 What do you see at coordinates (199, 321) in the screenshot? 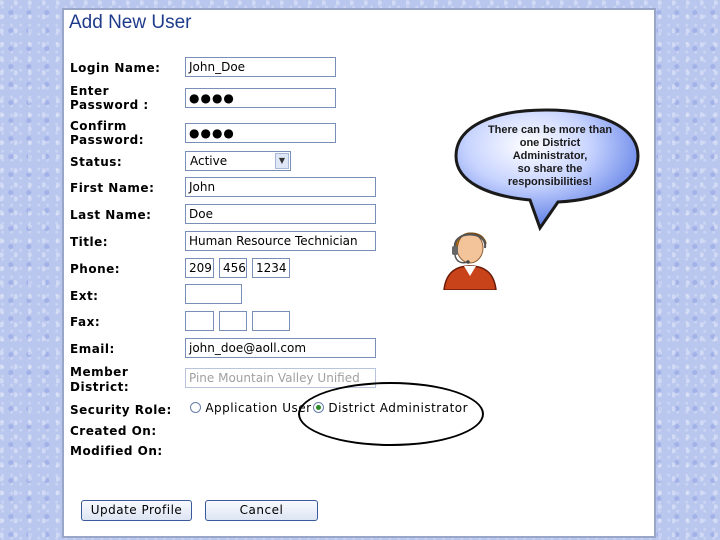
I see `fax-area-input` at bounding box center [199, 321].